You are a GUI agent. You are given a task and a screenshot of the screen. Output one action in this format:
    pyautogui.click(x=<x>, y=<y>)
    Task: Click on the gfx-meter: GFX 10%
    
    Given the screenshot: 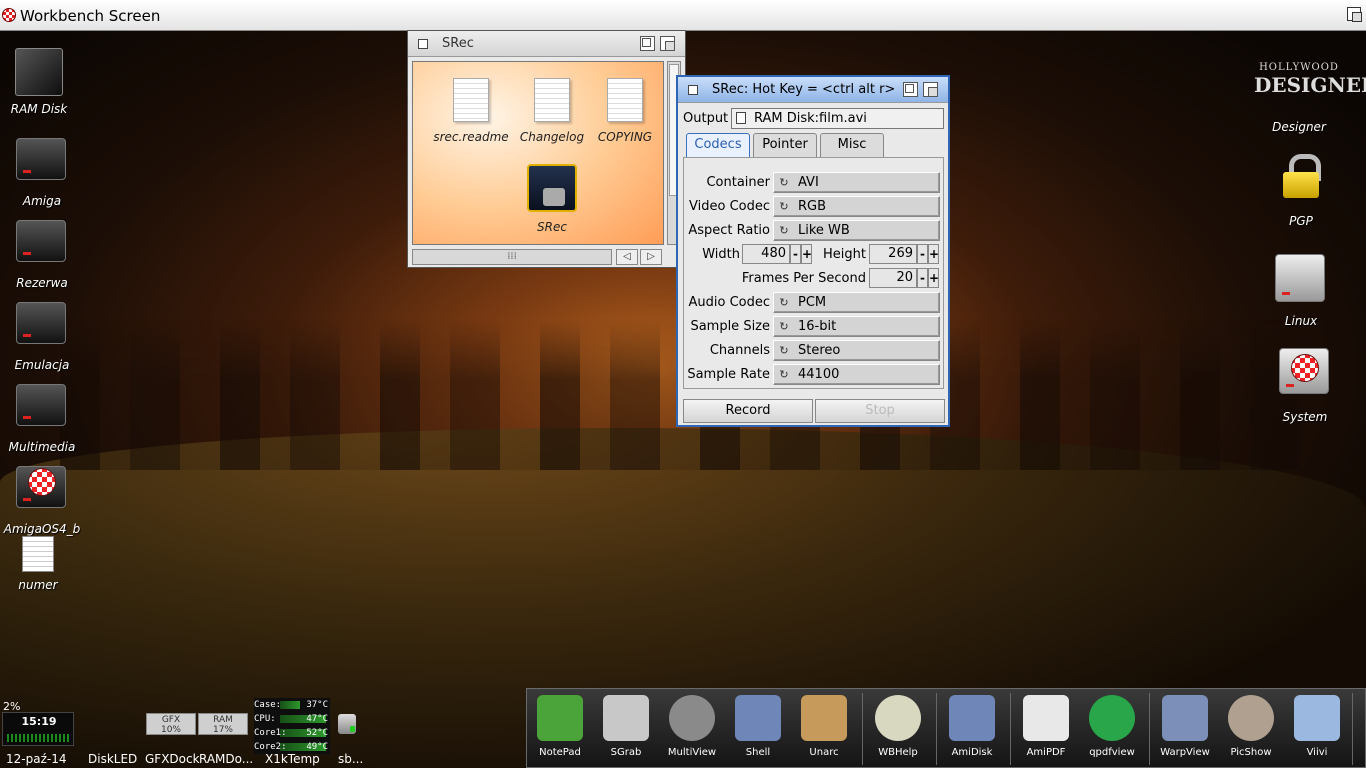 What is the action you would take?
    pyautogui.click(x=171, y=724)
    